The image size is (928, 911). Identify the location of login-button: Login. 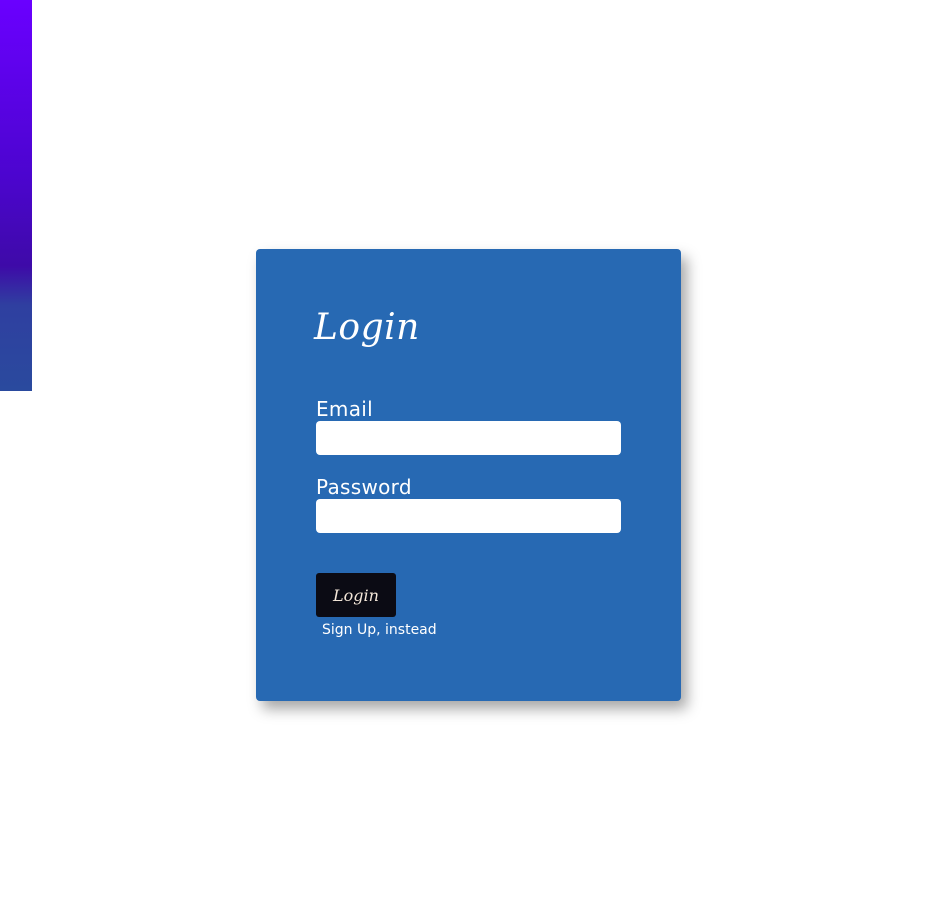
(356, 595).